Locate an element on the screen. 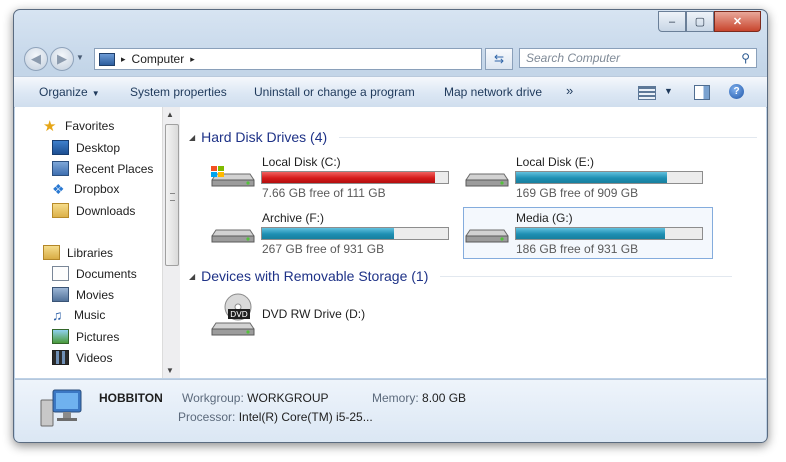 This screenshot has height=462, width=786. nav-item-label: Dropbox is located at coordinates (97, 189).